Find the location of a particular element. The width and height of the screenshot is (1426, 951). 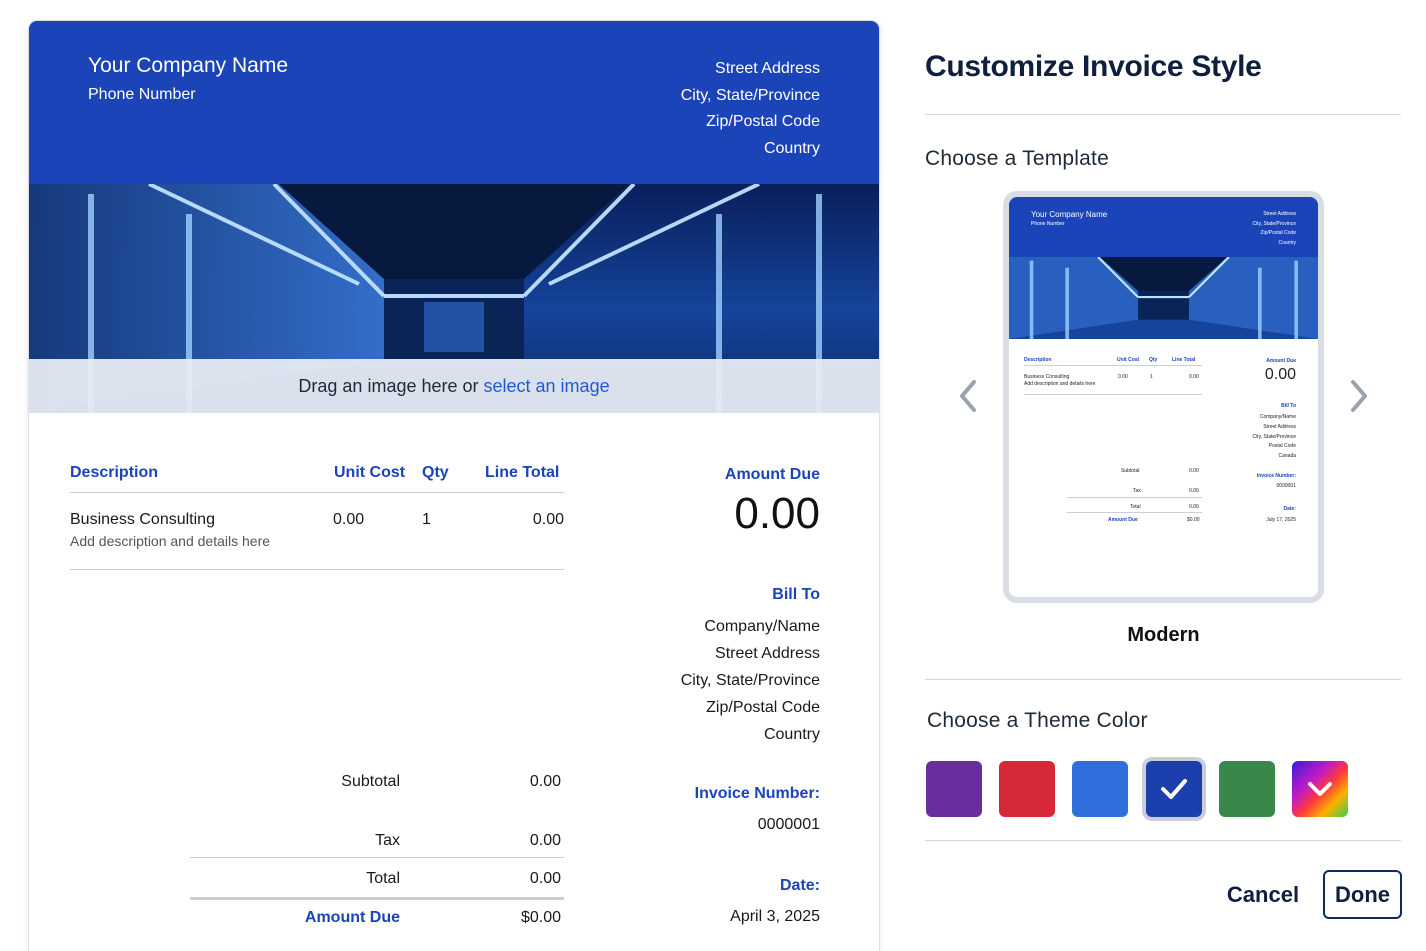

thumbnail-address-line: City, State/Province is located at coordinates (1274, 223).